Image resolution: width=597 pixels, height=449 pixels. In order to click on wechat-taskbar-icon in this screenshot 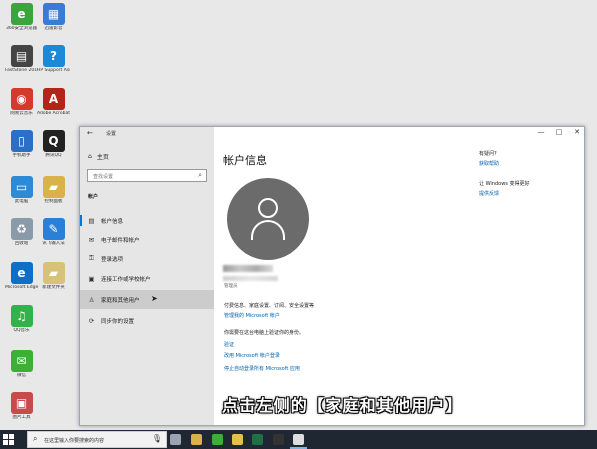, I will do `click(217, 439)`.